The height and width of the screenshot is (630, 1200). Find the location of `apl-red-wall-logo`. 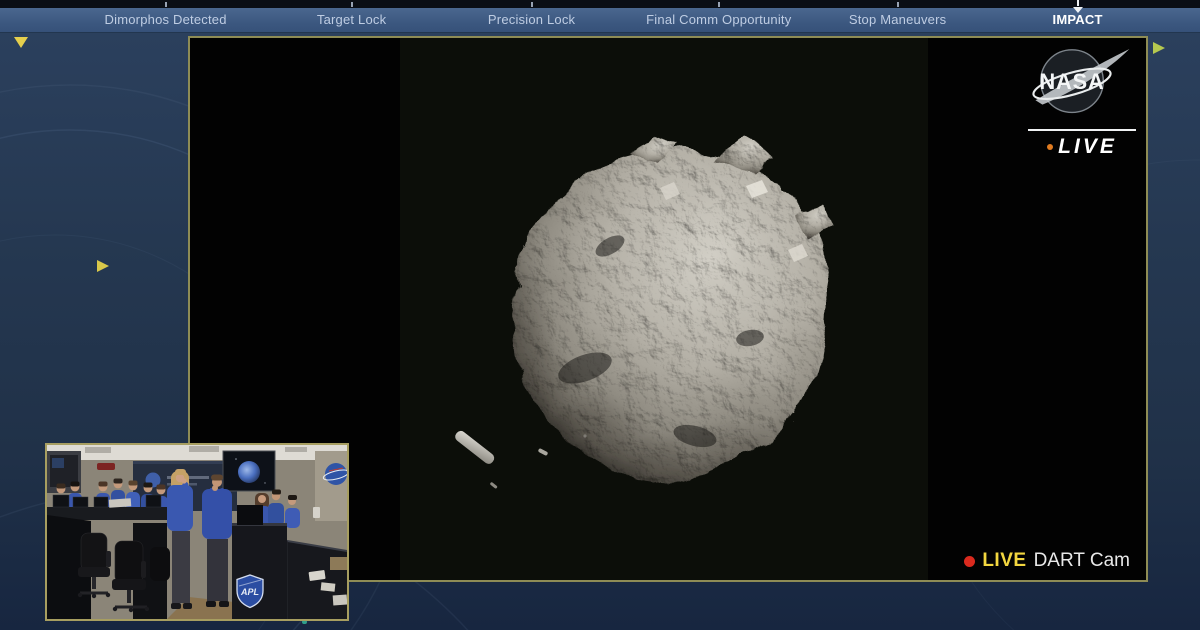

apl-red-wall-logo is located at coordinates (106, 466).